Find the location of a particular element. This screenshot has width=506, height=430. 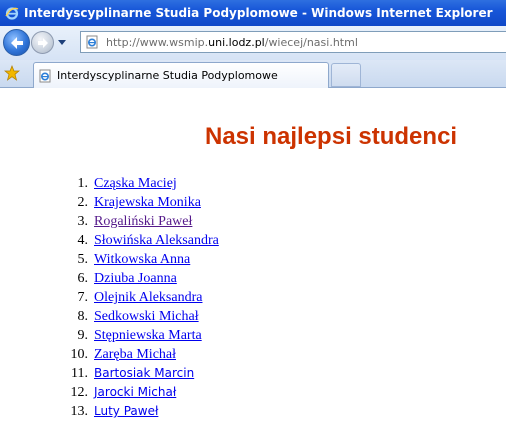

student-link: Sedkowski Michał is located at coordinates (146, 316).